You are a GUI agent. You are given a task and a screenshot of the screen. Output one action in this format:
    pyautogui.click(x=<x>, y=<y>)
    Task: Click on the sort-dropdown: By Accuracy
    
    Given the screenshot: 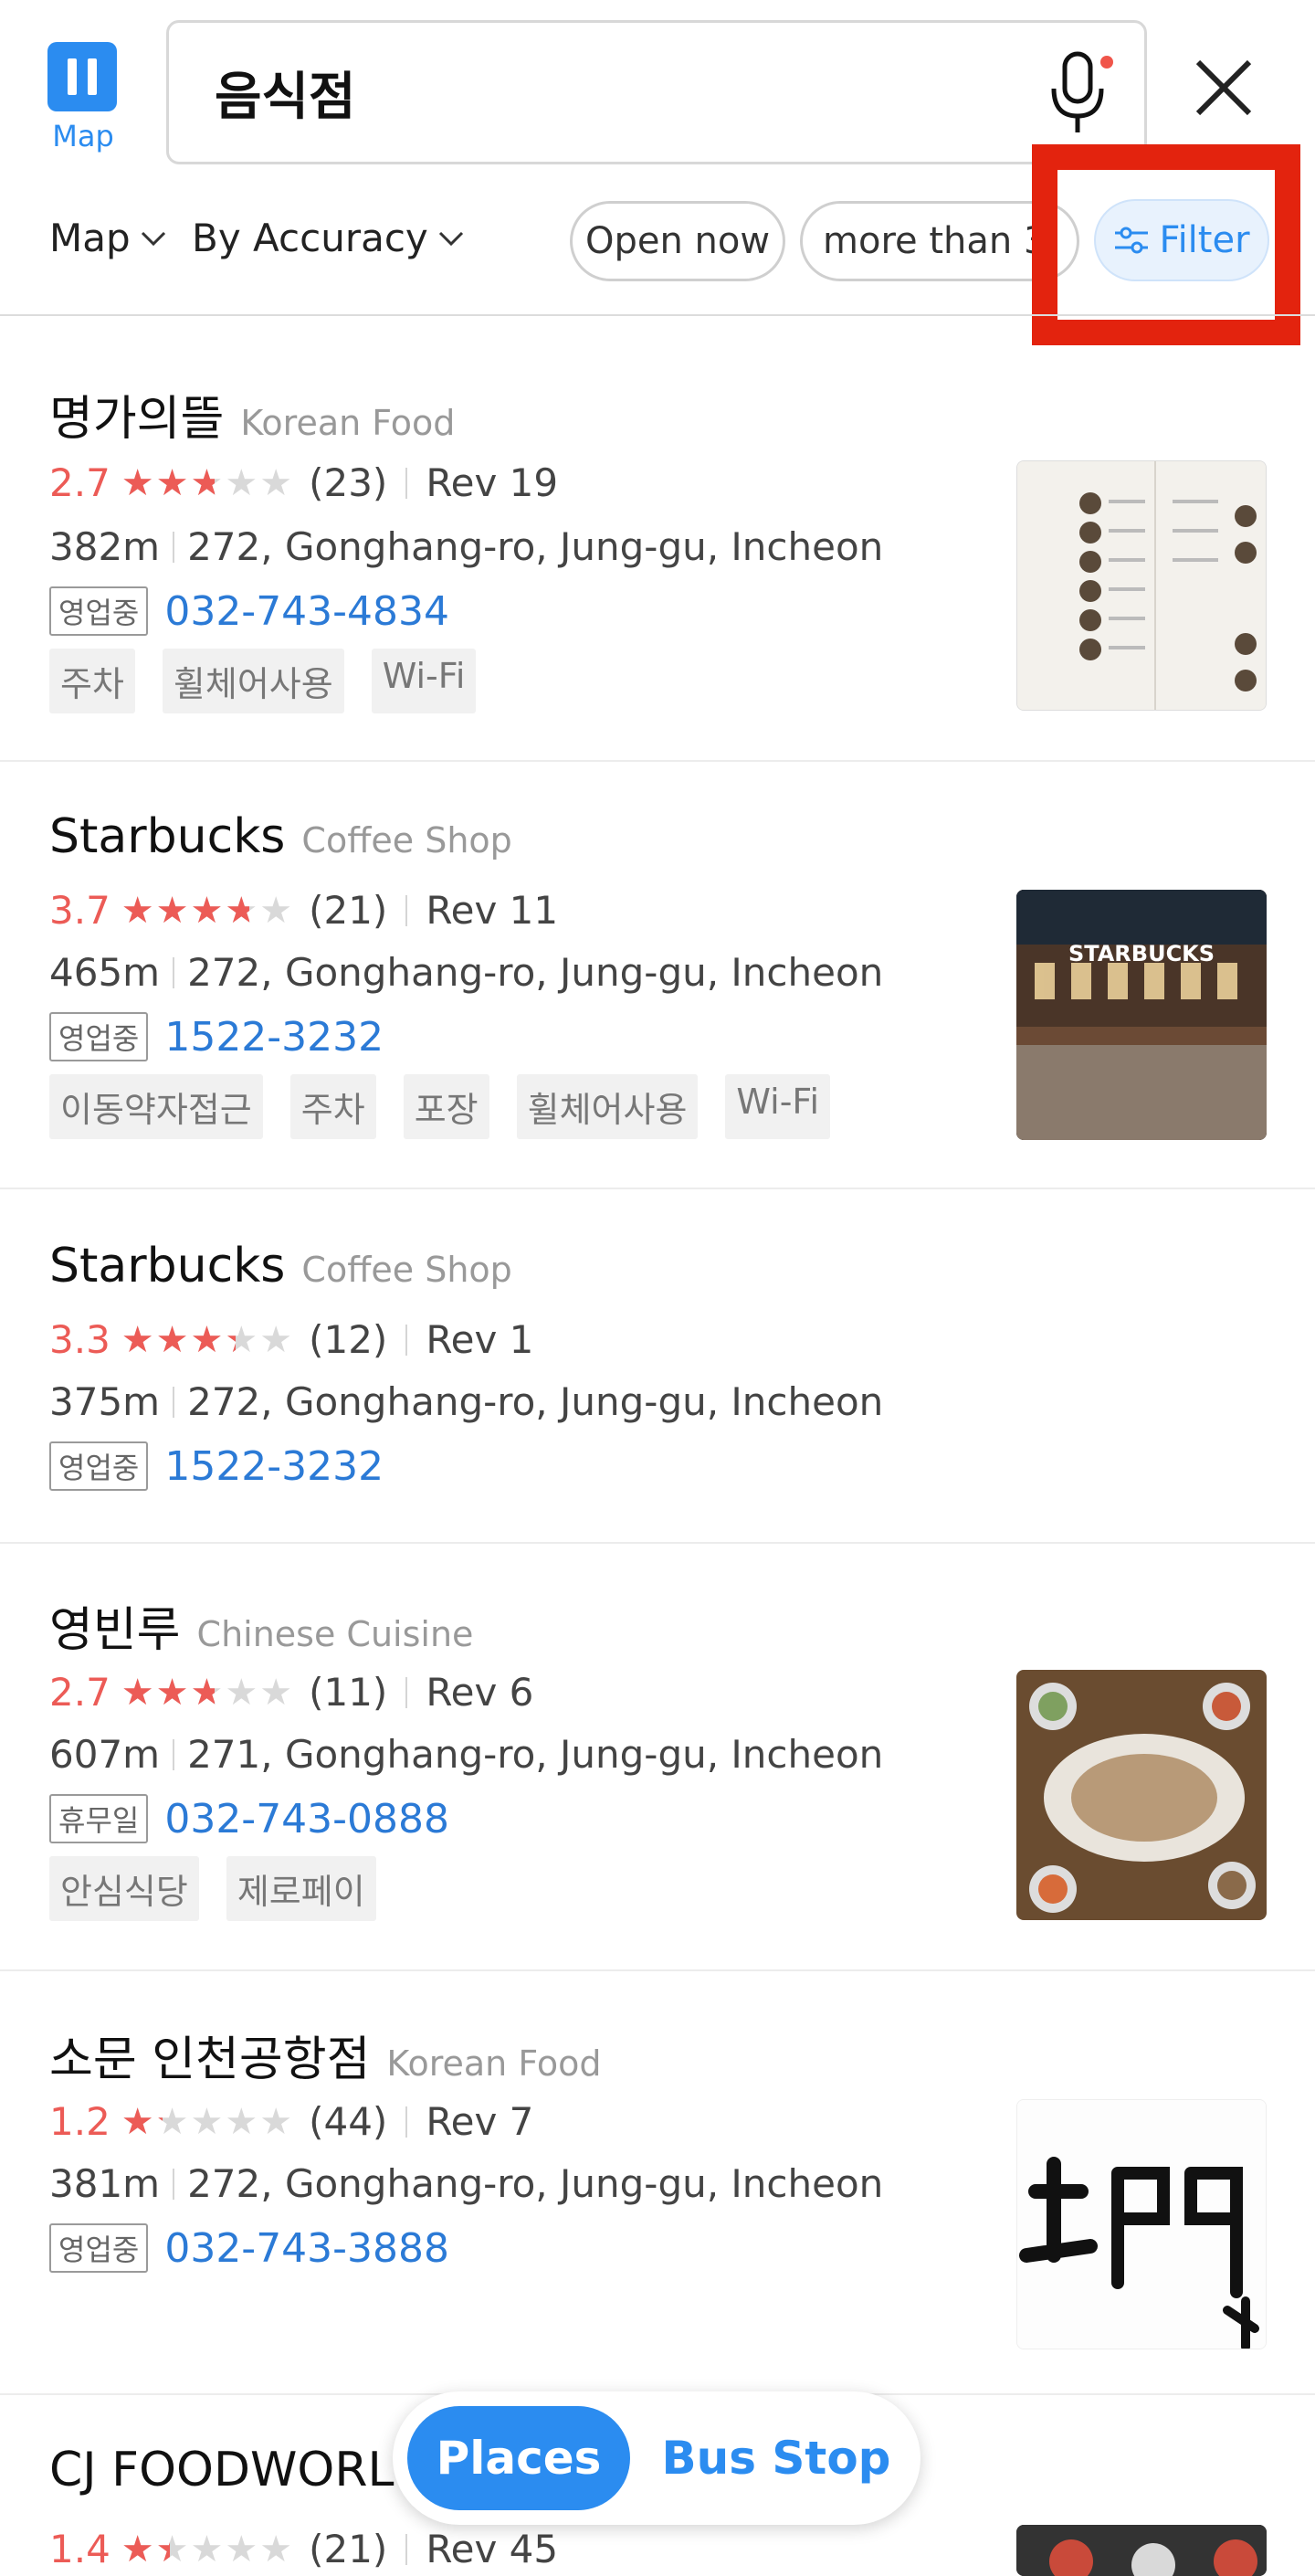 What is the action you would take?
    pyautogui.click(x=328, y=238)
    